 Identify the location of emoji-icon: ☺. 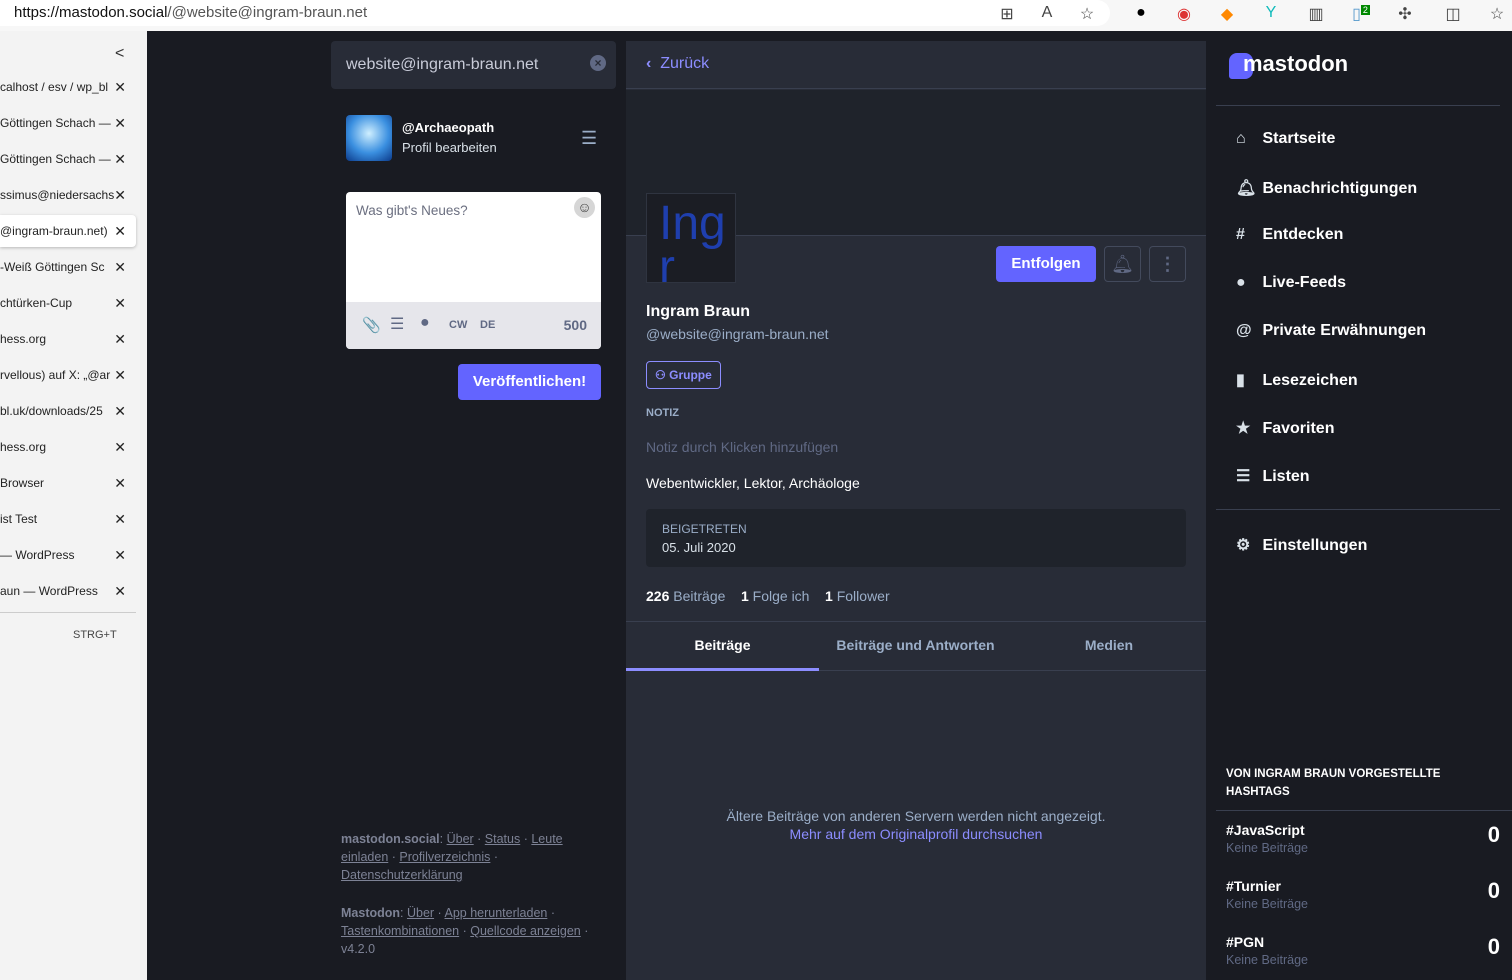
(584, 207).